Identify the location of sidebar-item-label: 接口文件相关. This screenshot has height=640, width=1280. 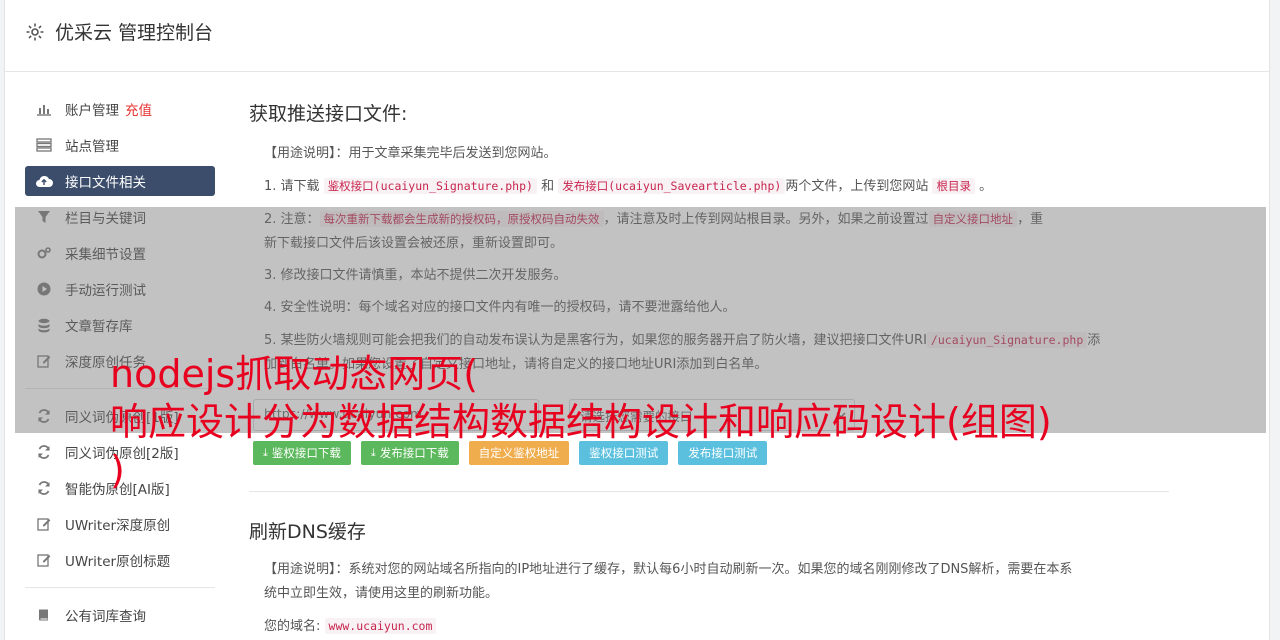
(105, 183).